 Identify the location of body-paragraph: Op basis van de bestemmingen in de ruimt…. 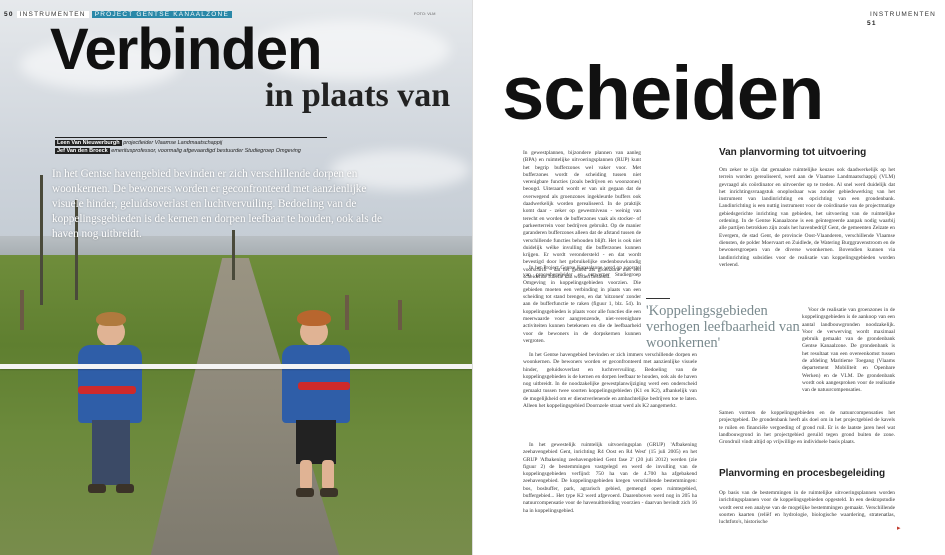
(807, 508).